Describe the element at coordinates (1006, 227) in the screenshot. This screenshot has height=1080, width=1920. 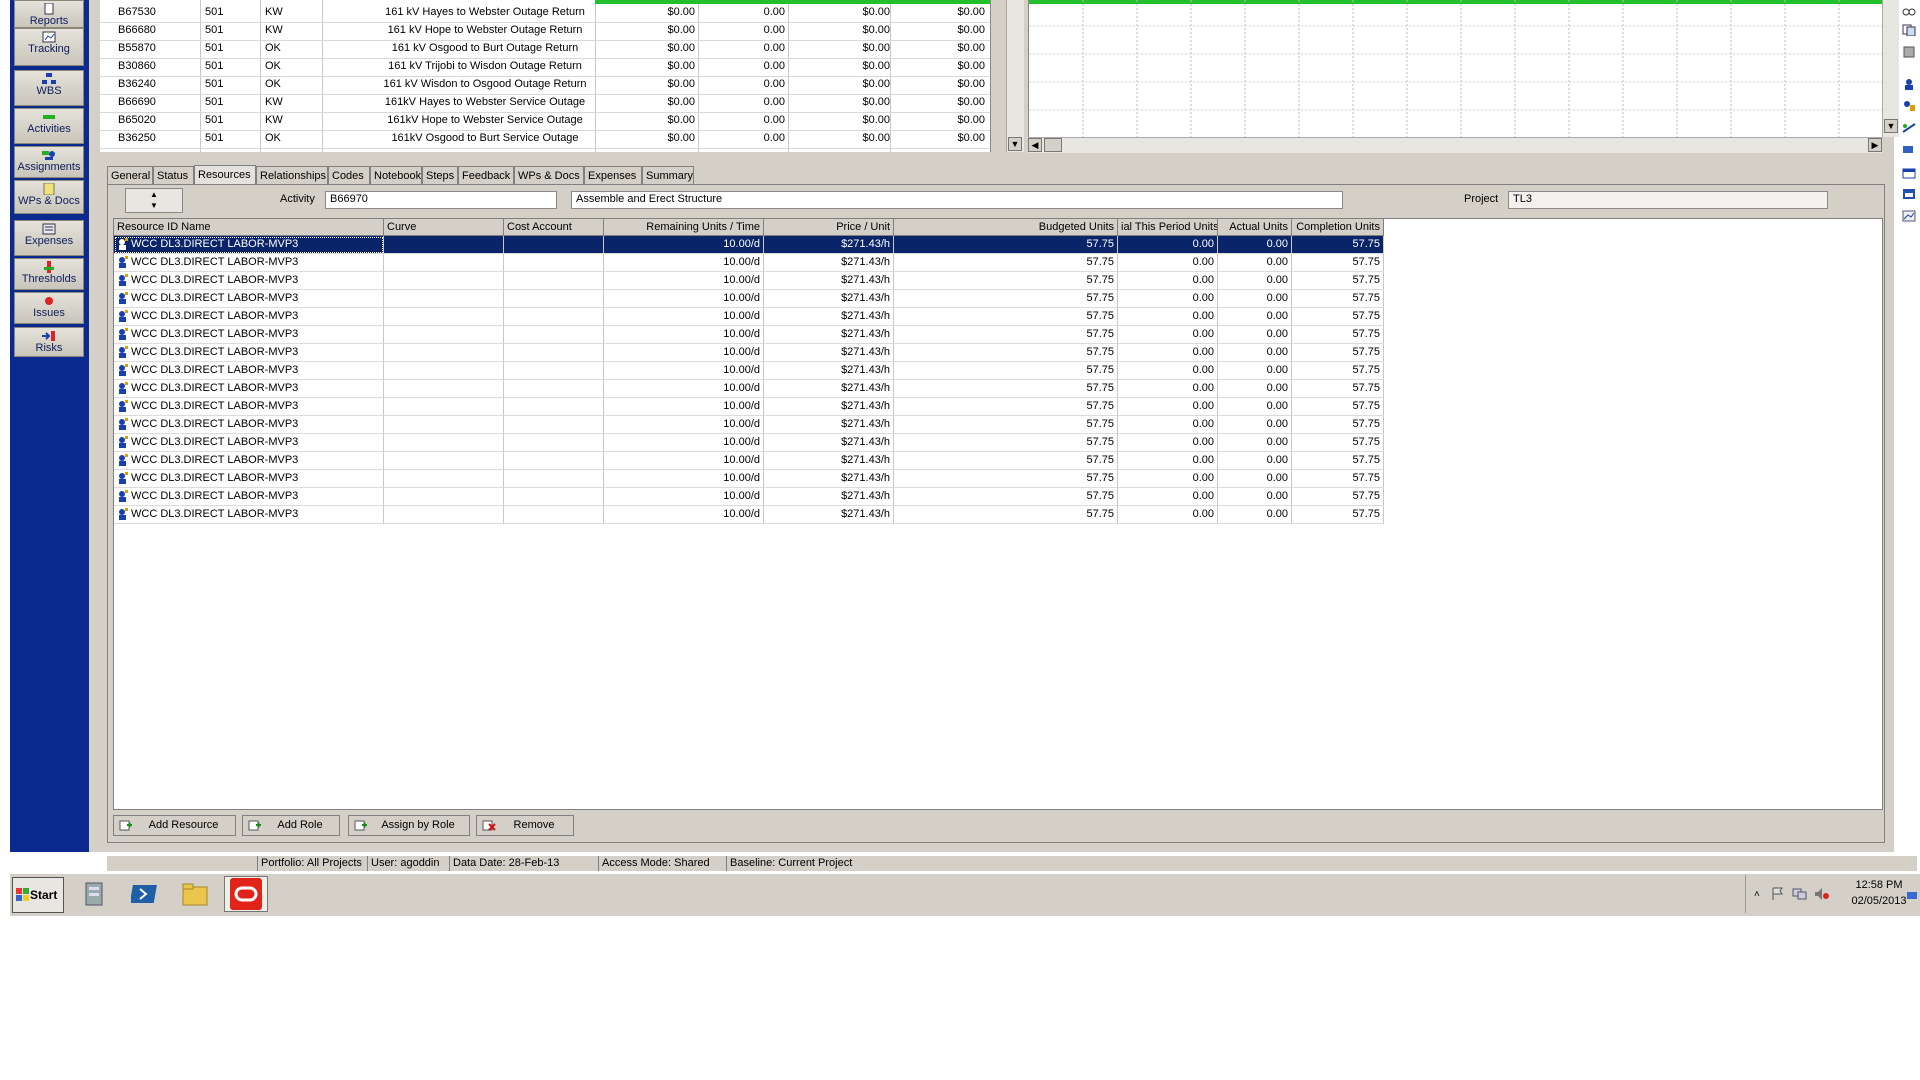
I see `column-header-budget: Budgeted Units` at that location.